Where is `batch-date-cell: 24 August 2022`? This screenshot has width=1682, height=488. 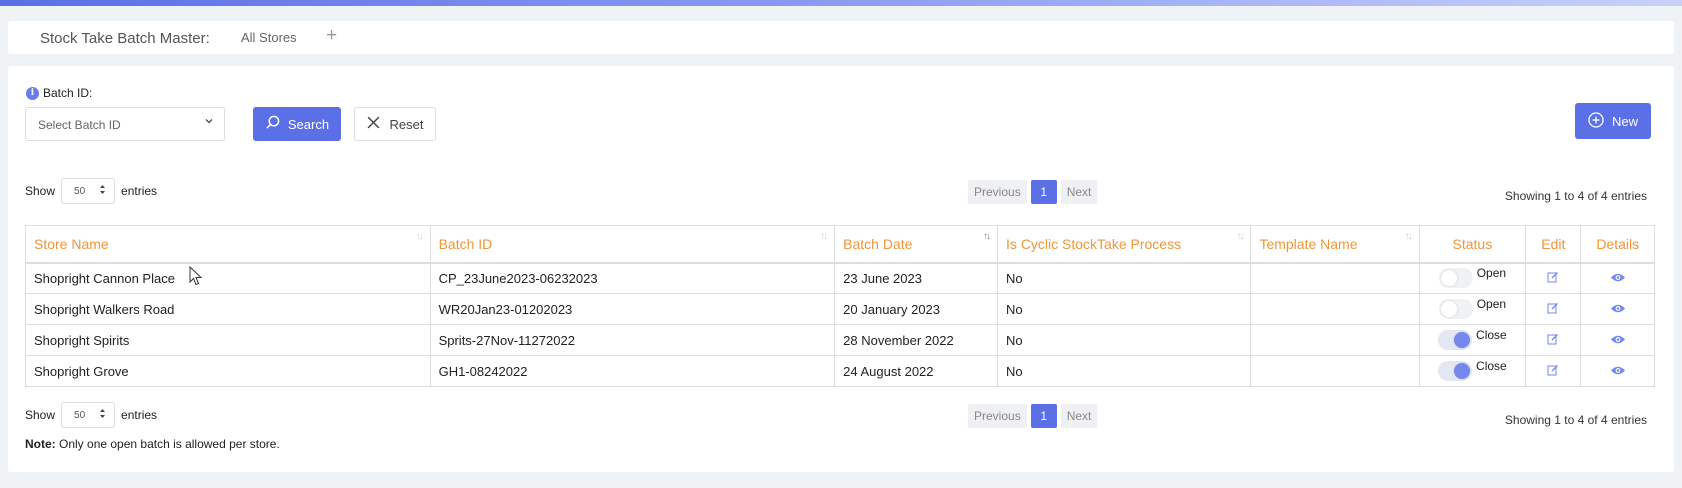 batch-date-cell: 24 August 2022 is located at coordinates (916, 371).